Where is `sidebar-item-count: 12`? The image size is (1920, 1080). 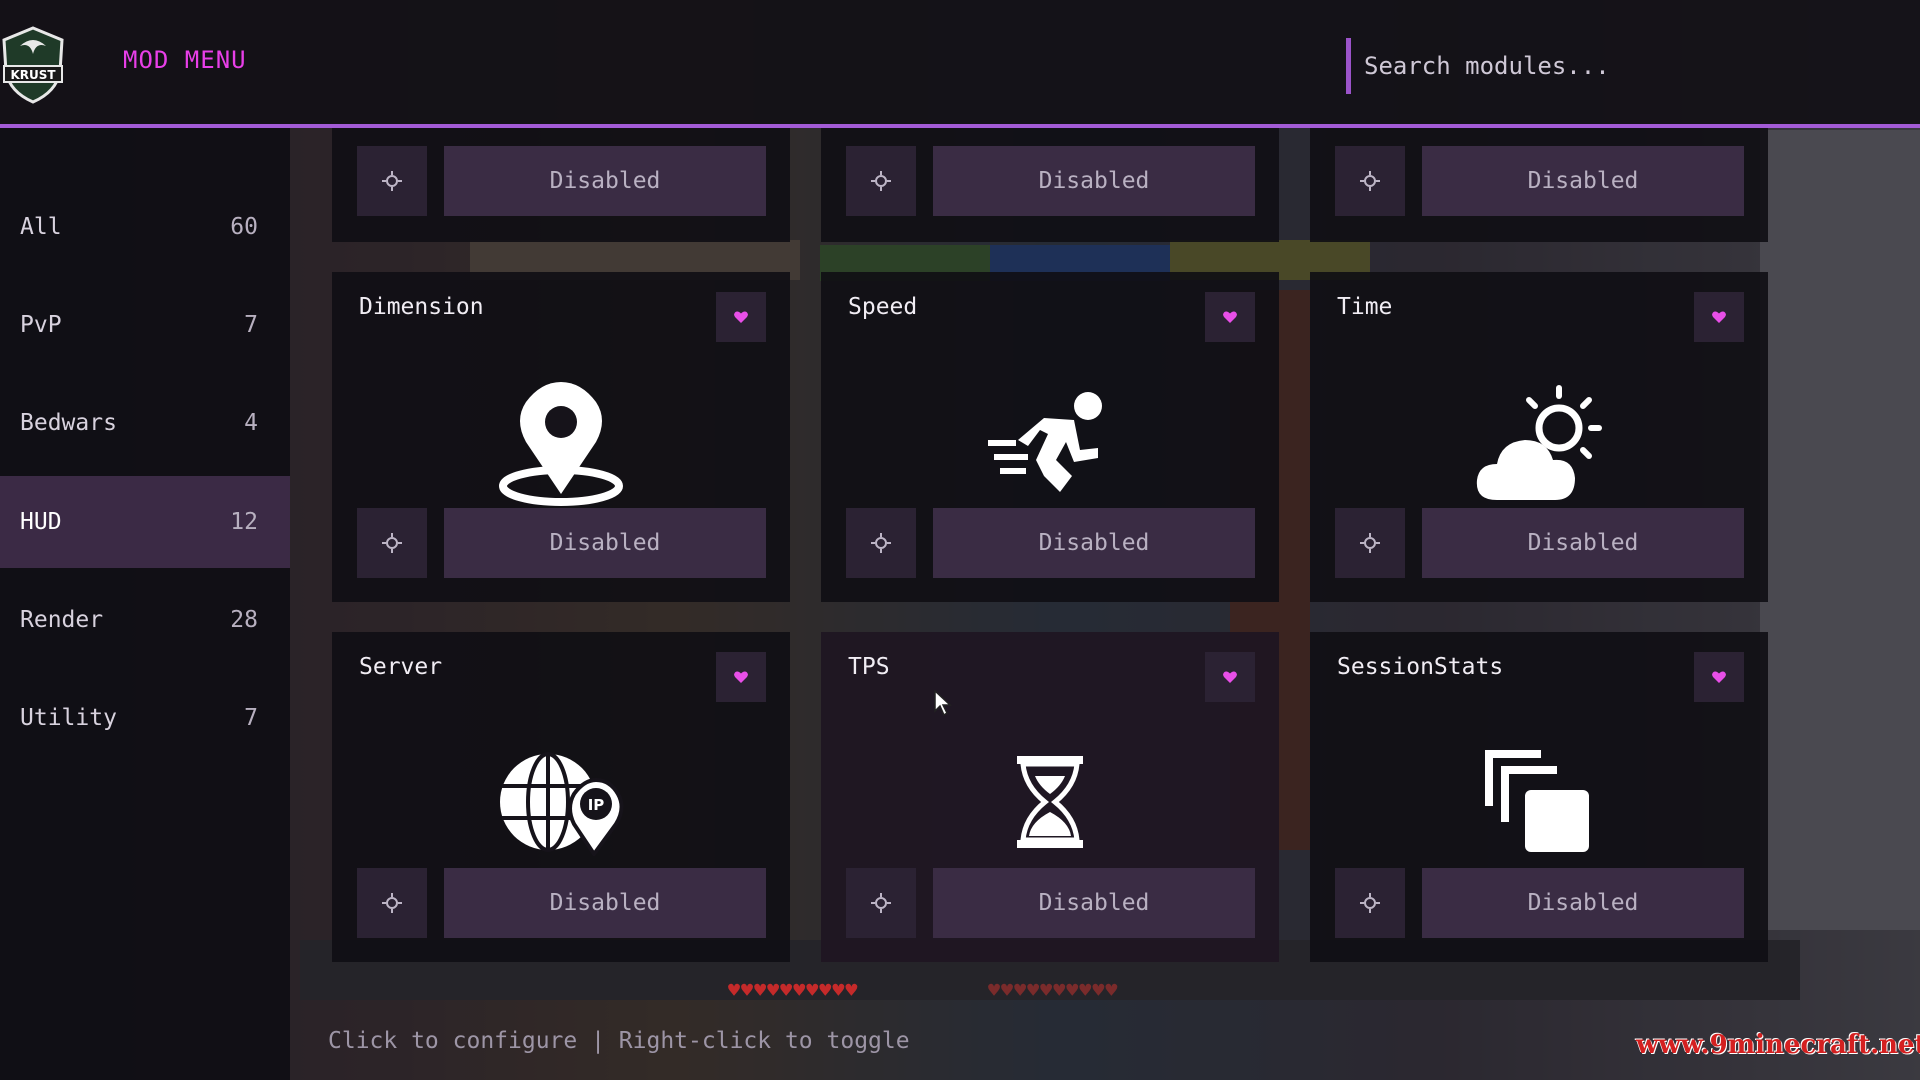
sidebar-item-count: 12 is located at coordinates (244, 522).